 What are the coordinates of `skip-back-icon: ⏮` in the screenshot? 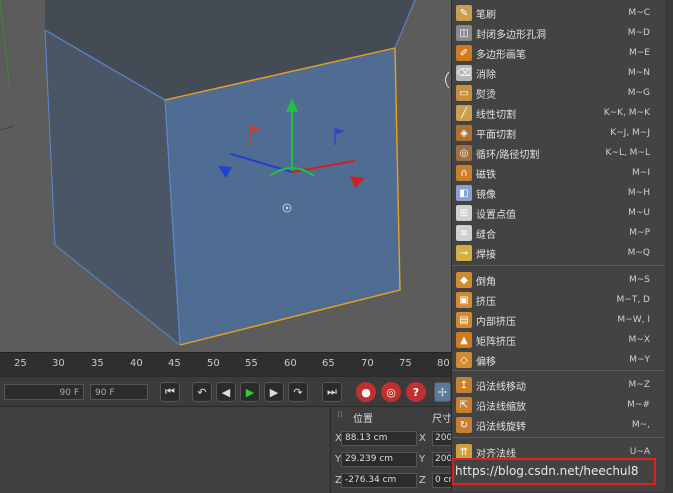 It's located at (170, 391).